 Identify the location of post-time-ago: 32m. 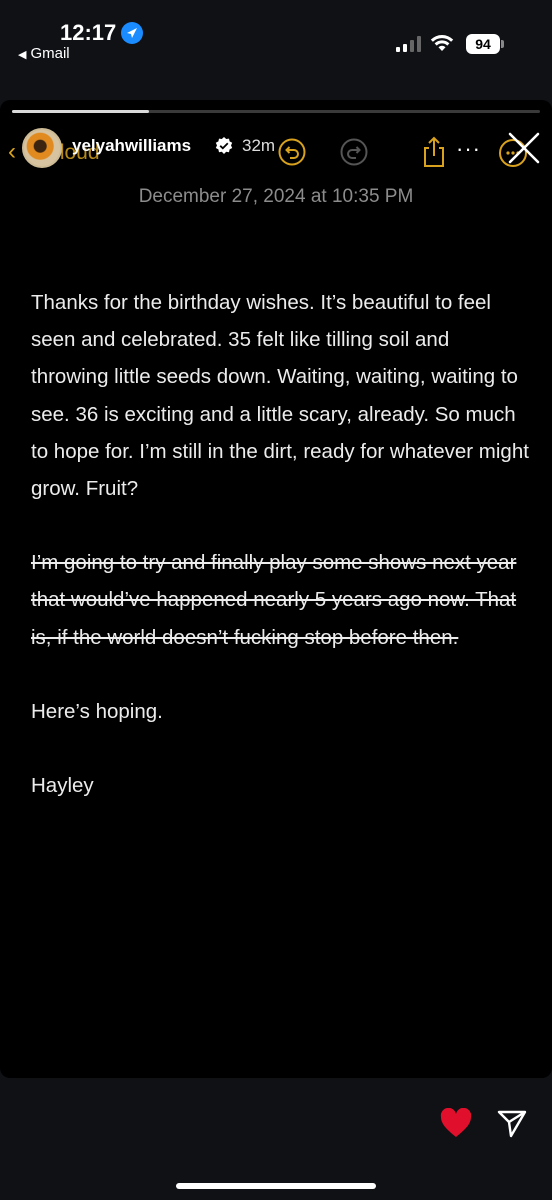
(259, 145).